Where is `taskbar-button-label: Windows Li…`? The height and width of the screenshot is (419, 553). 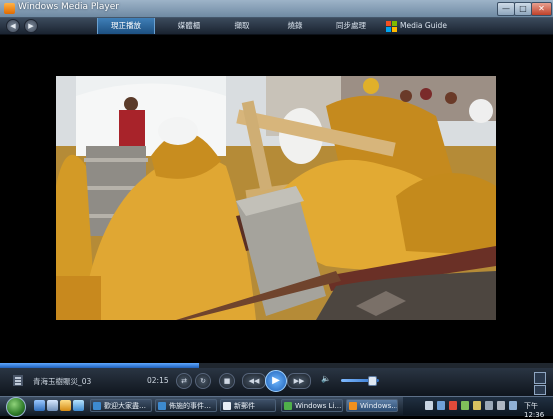 taskbar-button-label: Windows Li… is located at coordinates (318, 406).